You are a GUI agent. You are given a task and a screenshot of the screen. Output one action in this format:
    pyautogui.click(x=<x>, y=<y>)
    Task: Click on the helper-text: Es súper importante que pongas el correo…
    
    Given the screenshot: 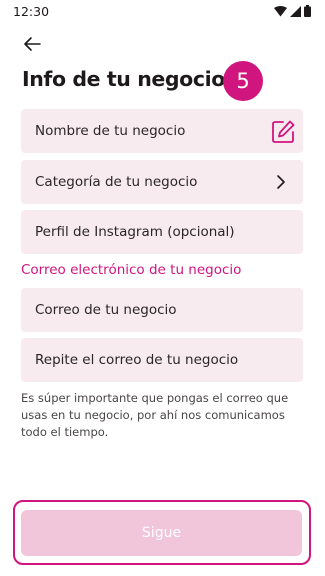 What is the action you would take?
    pyautogui.click(x=155, y=415)
    